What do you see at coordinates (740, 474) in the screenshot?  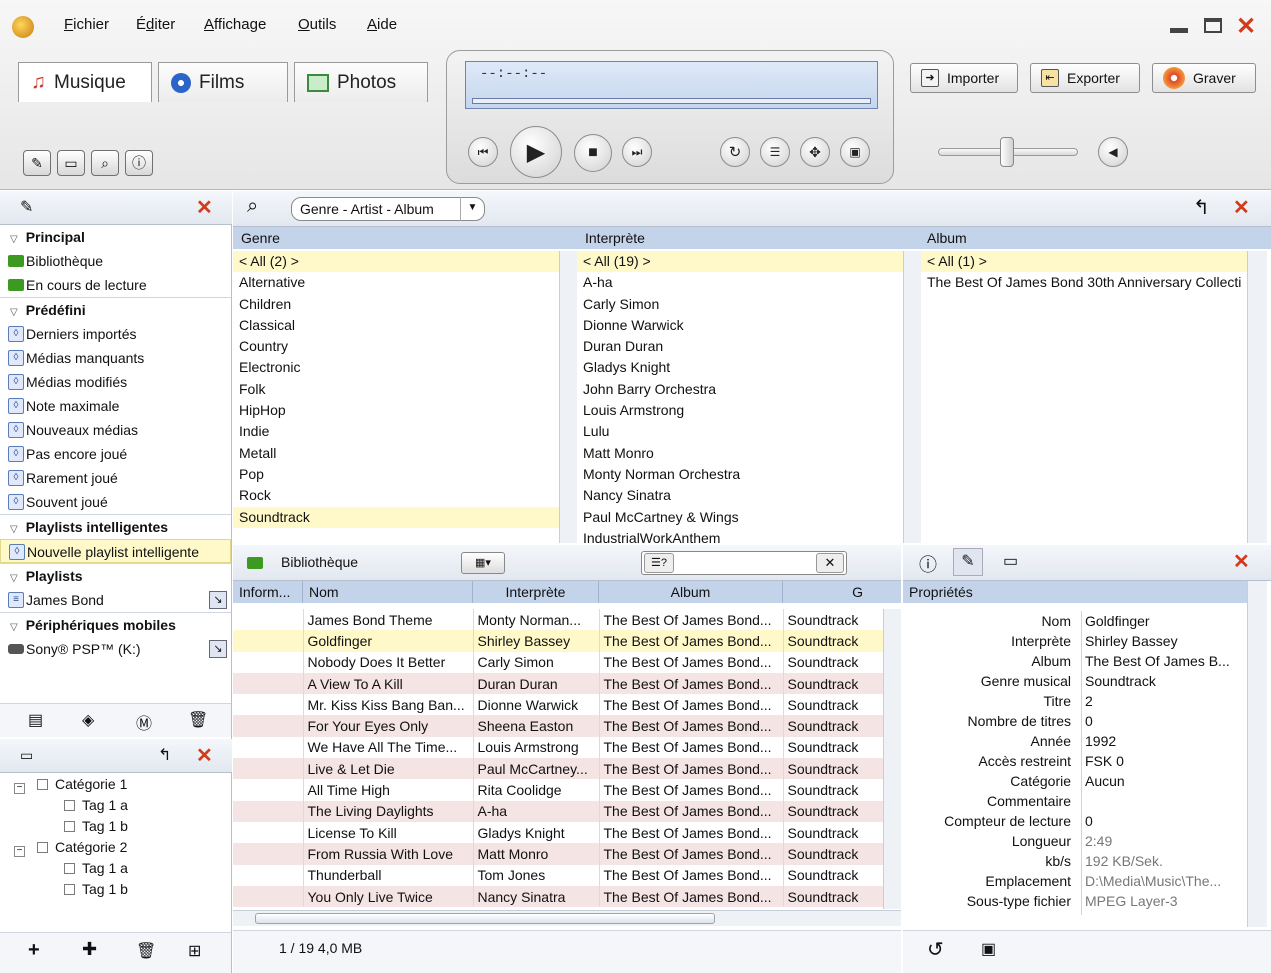 I see `artist-list-item: Monty Norman Orchestra` at bounding box center [740, 474].